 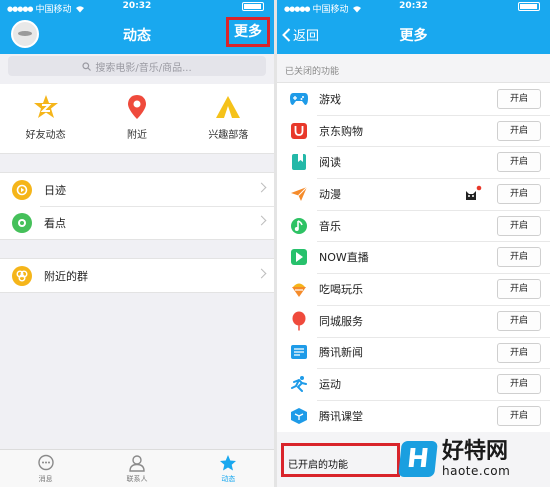 I want to click on feature-label: 京东购物, so click(x=341, y=131).